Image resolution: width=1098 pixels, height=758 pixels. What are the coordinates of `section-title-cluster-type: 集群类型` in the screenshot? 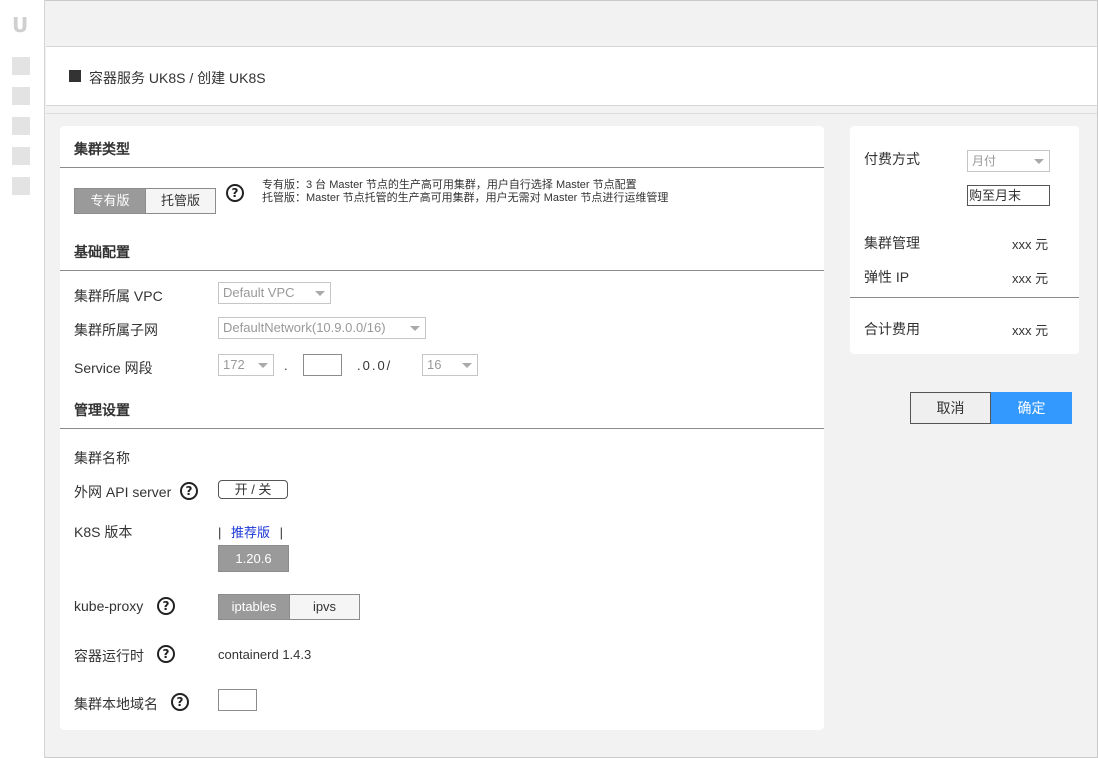 It's located at (102, 149).